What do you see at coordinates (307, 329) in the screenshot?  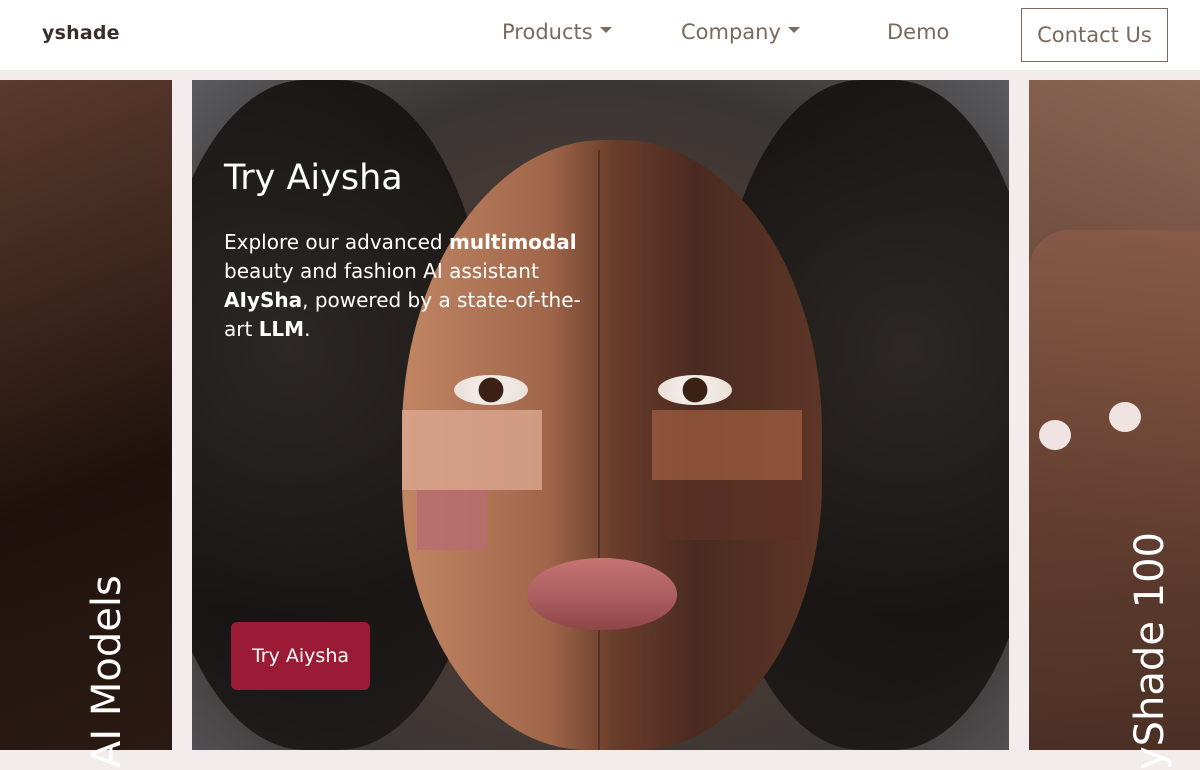 I see `hero-desc-text: .` at bounding box center [307, 329].